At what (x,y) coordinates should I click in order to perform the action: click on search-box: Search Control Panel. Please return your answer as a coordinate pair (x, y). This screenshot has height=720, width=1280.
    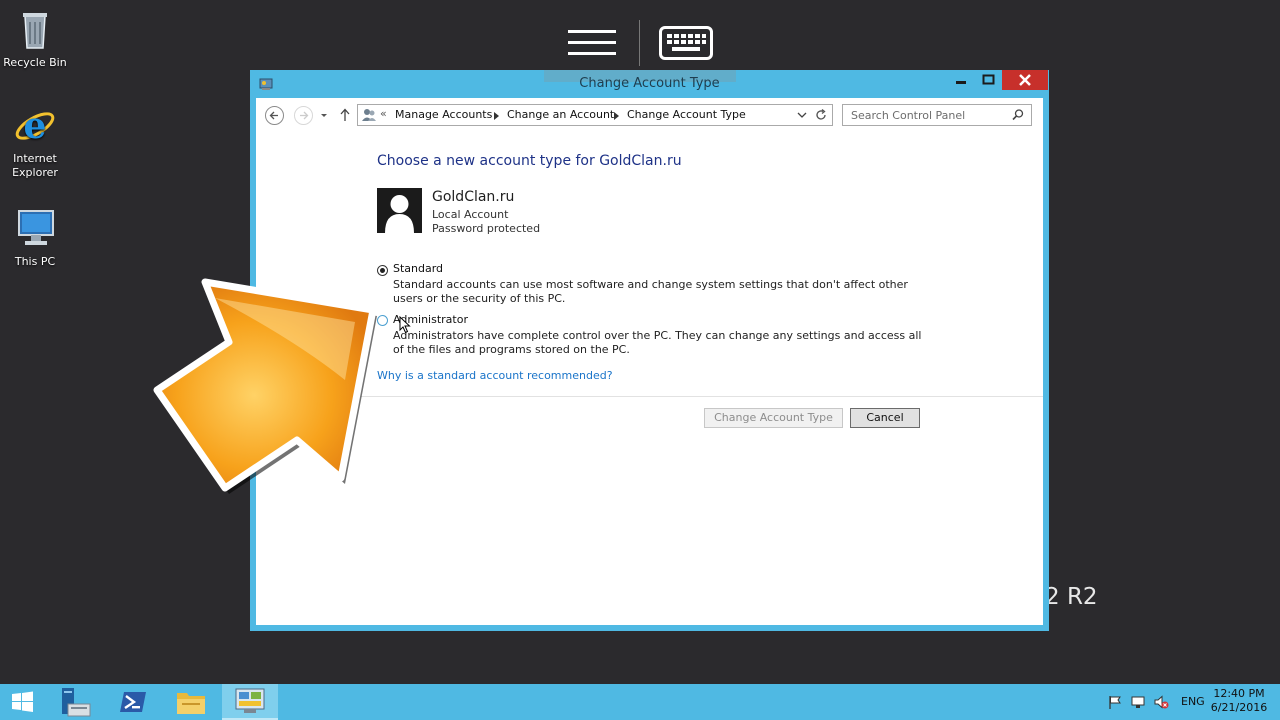
    Looking at the image, I should click on (937, 115).